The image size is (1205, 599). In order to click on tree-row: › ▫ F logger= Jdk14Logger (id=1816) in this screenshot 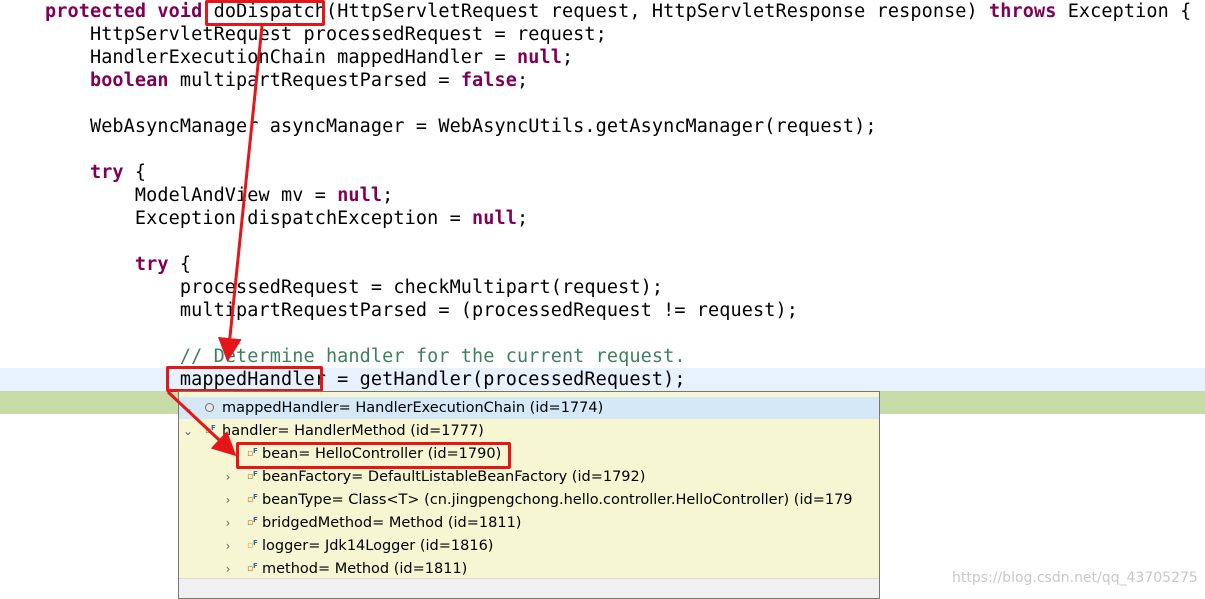, I will do `click(529, 546)`.